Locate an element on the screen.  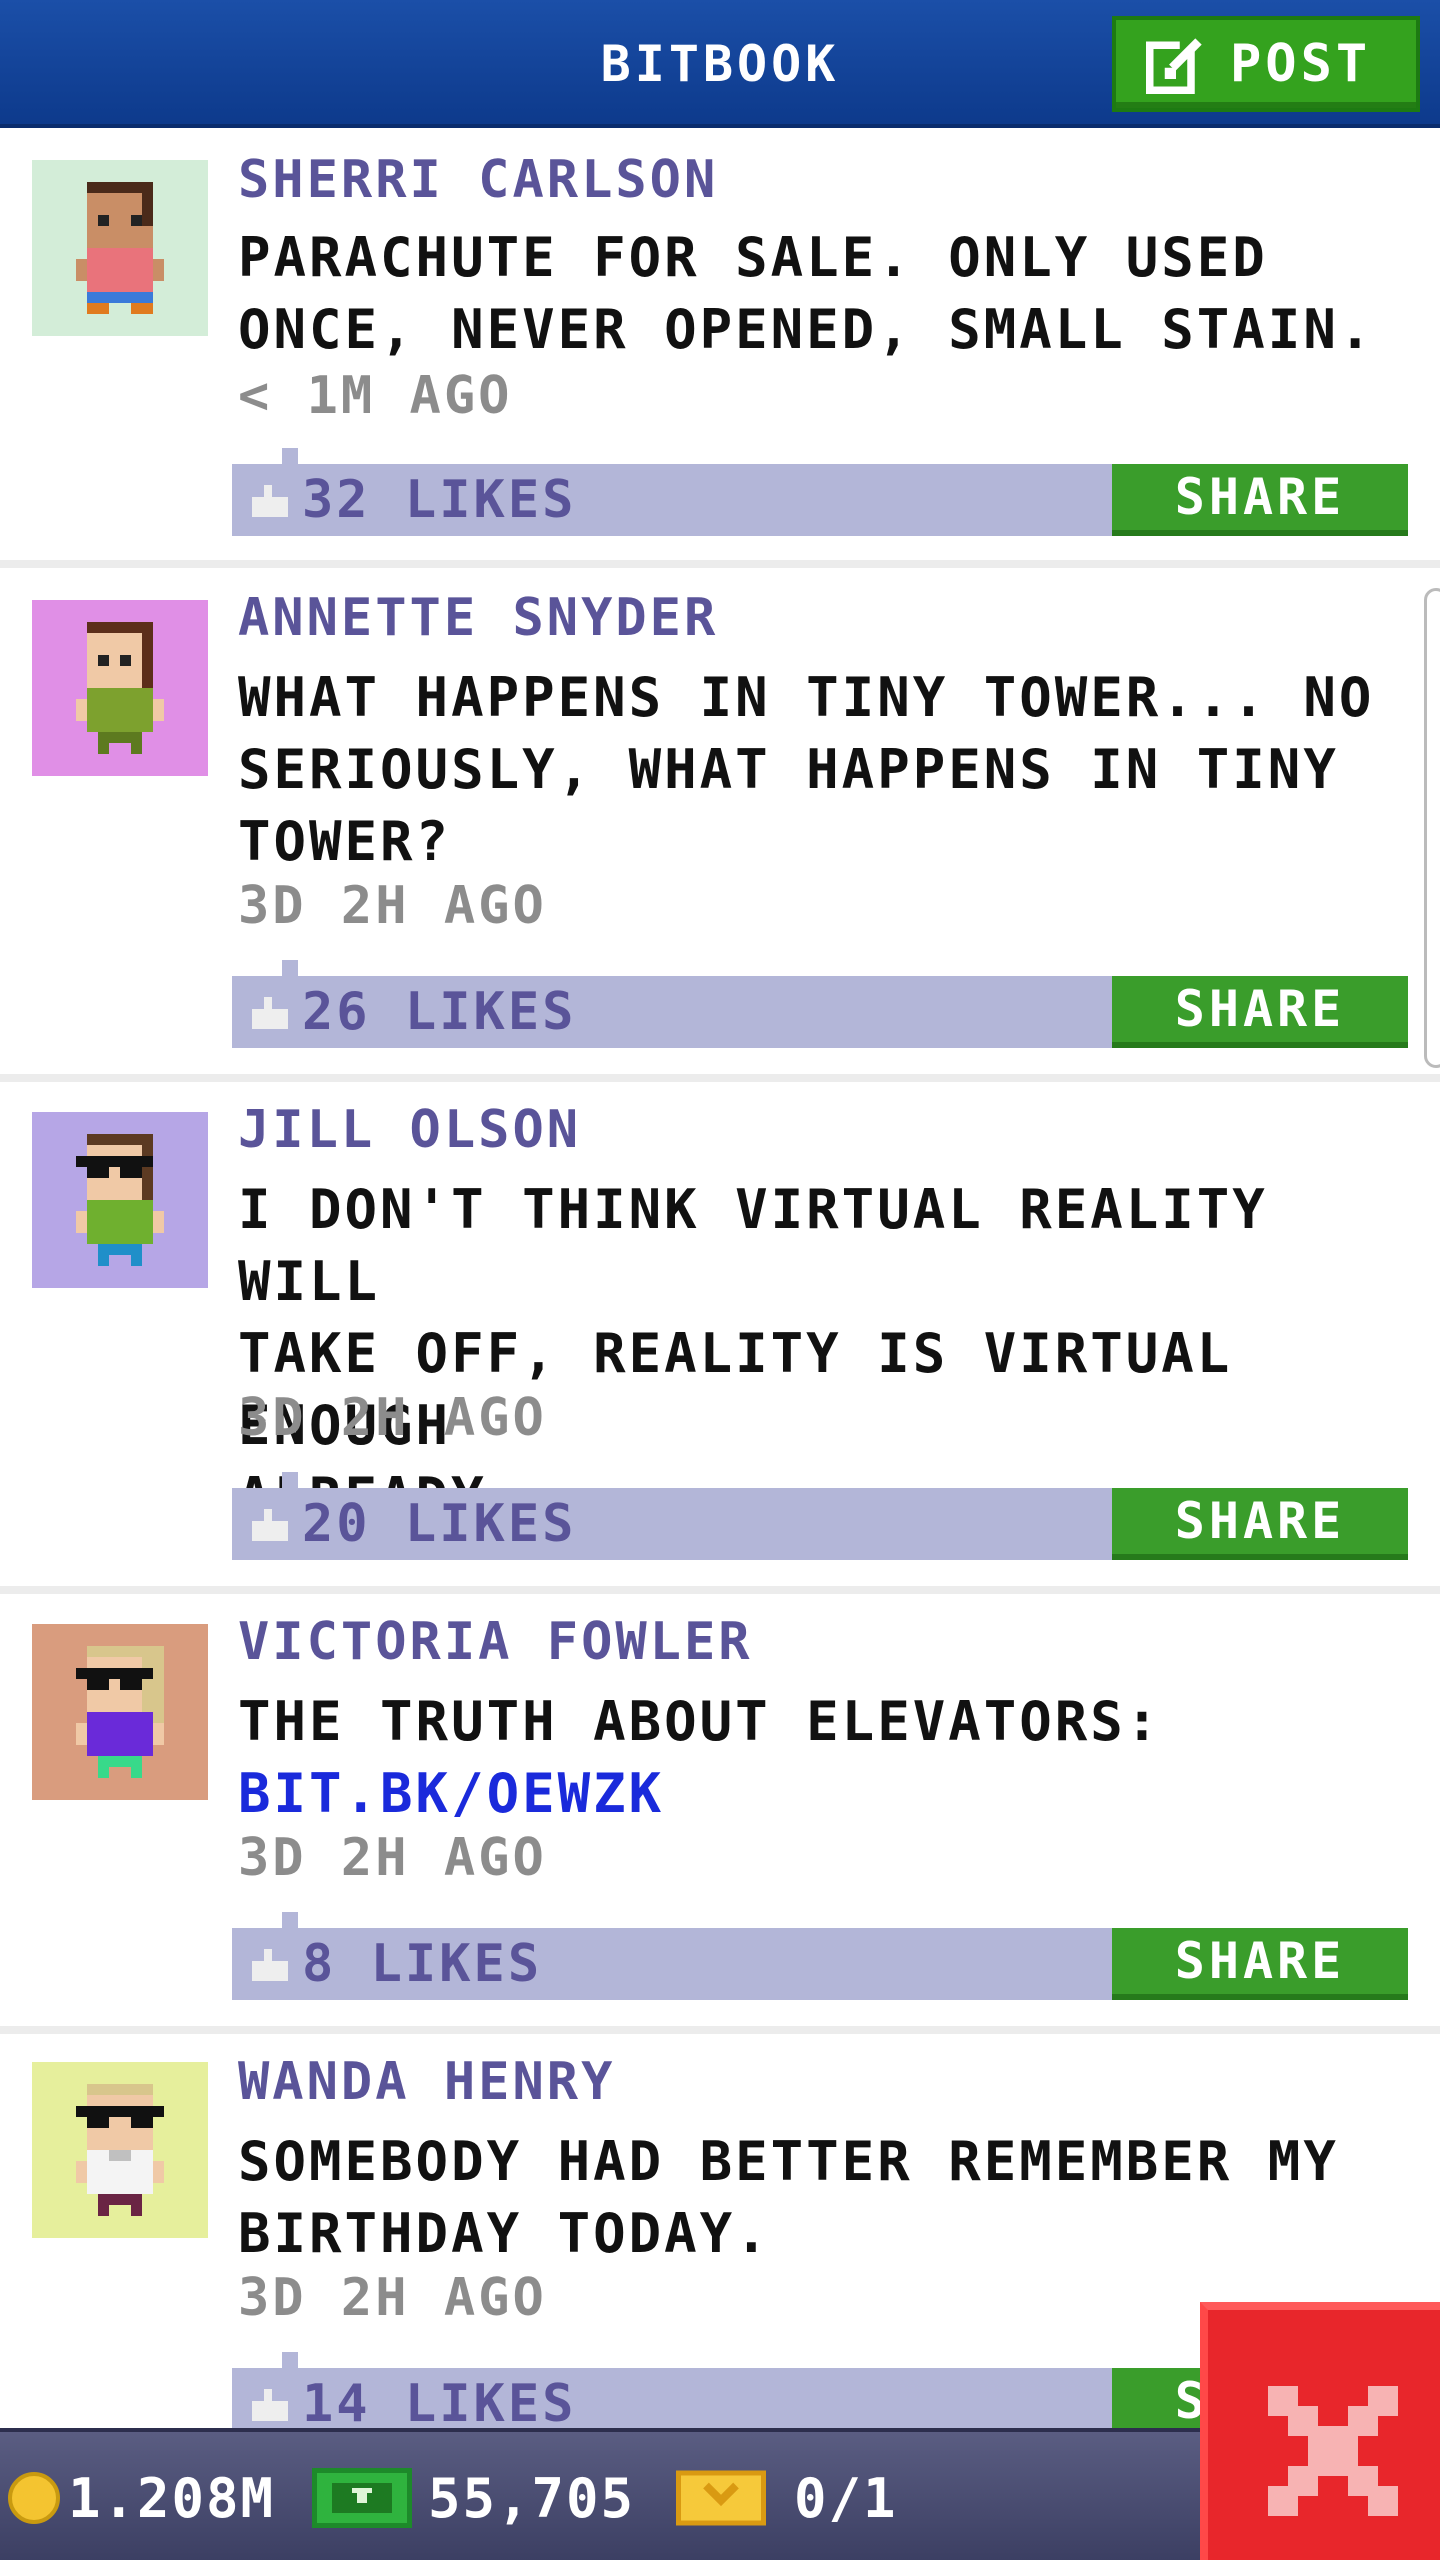
post-author: VICTORIA FOWLER is located at coordinates (495, 1642).